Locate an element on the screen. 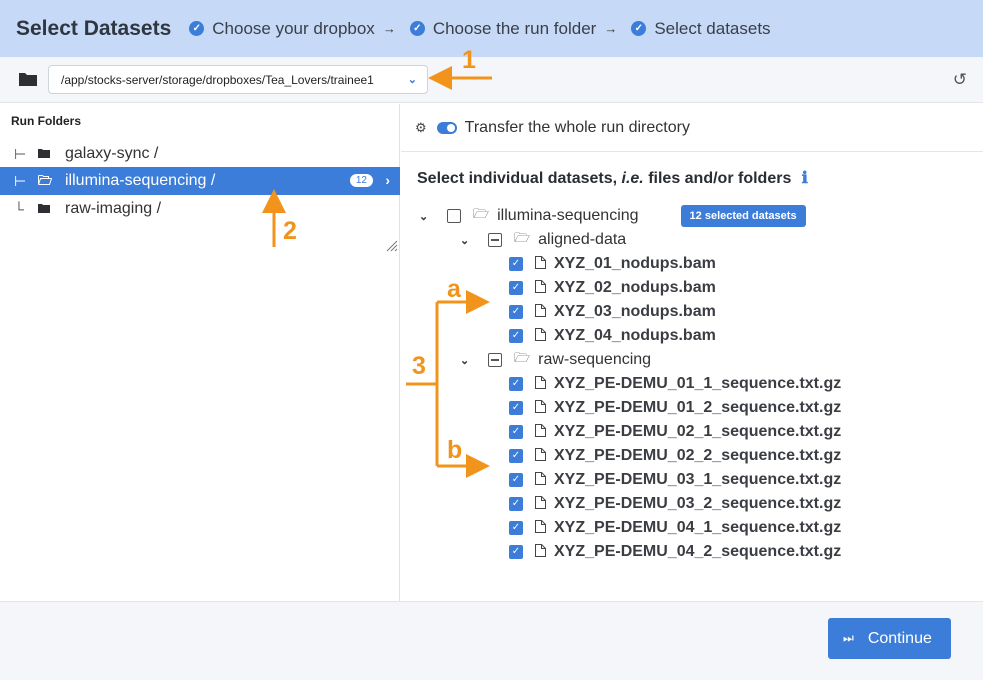 The width and height of the screenshot is (983, 680). file-name: XYZ_04_nodups.bam is located at coordinates (635, 335).